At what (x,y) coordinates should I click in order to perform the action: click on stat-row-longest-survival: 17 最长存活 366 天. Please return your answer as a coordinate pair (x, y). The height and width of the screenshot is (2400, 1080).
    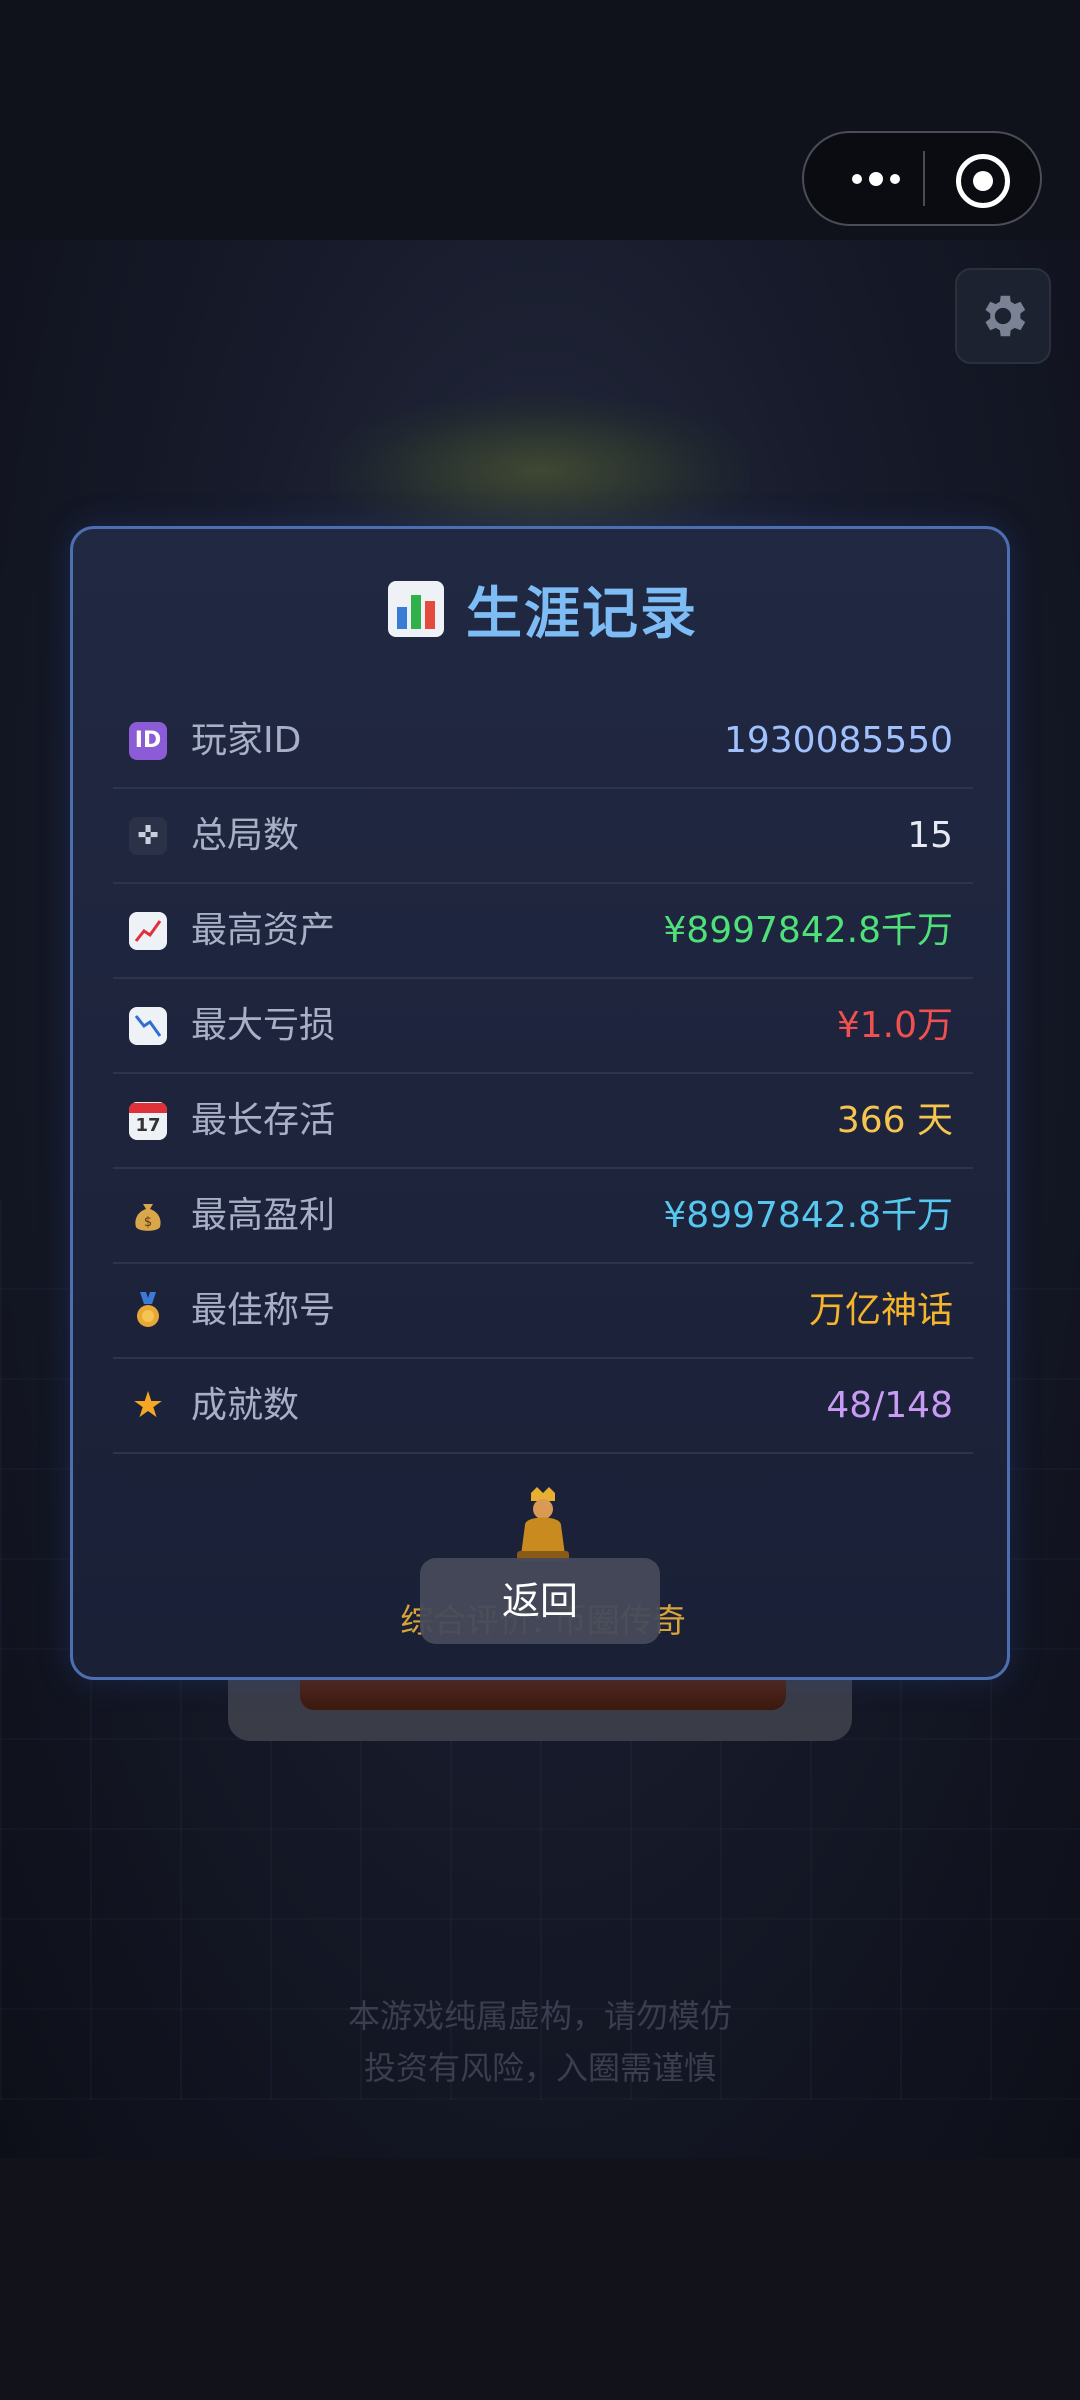
    Looking at the image, I should click on (543, 1121).